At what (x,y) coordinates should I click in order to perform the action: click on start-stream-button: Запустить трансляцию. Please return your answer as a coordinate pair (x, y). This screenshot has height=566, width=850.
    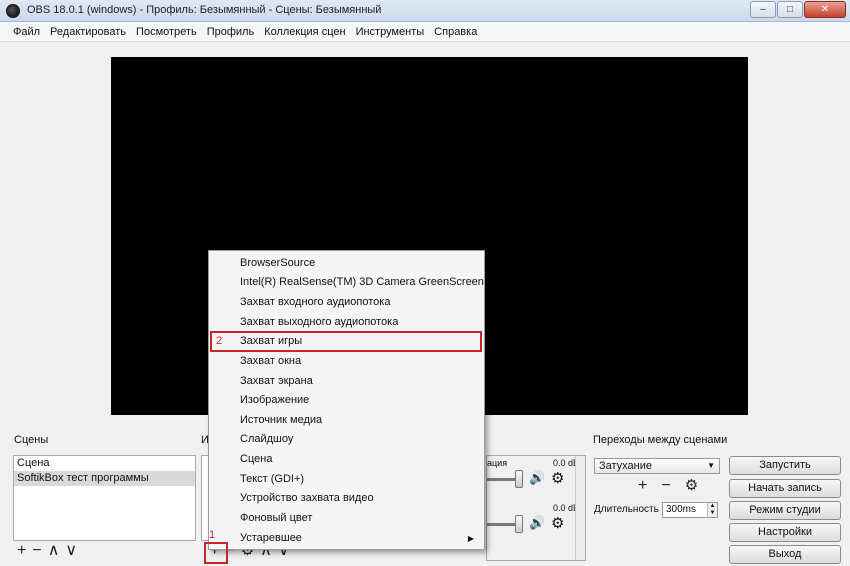
    Looking at the image, I should click on (785, 472).